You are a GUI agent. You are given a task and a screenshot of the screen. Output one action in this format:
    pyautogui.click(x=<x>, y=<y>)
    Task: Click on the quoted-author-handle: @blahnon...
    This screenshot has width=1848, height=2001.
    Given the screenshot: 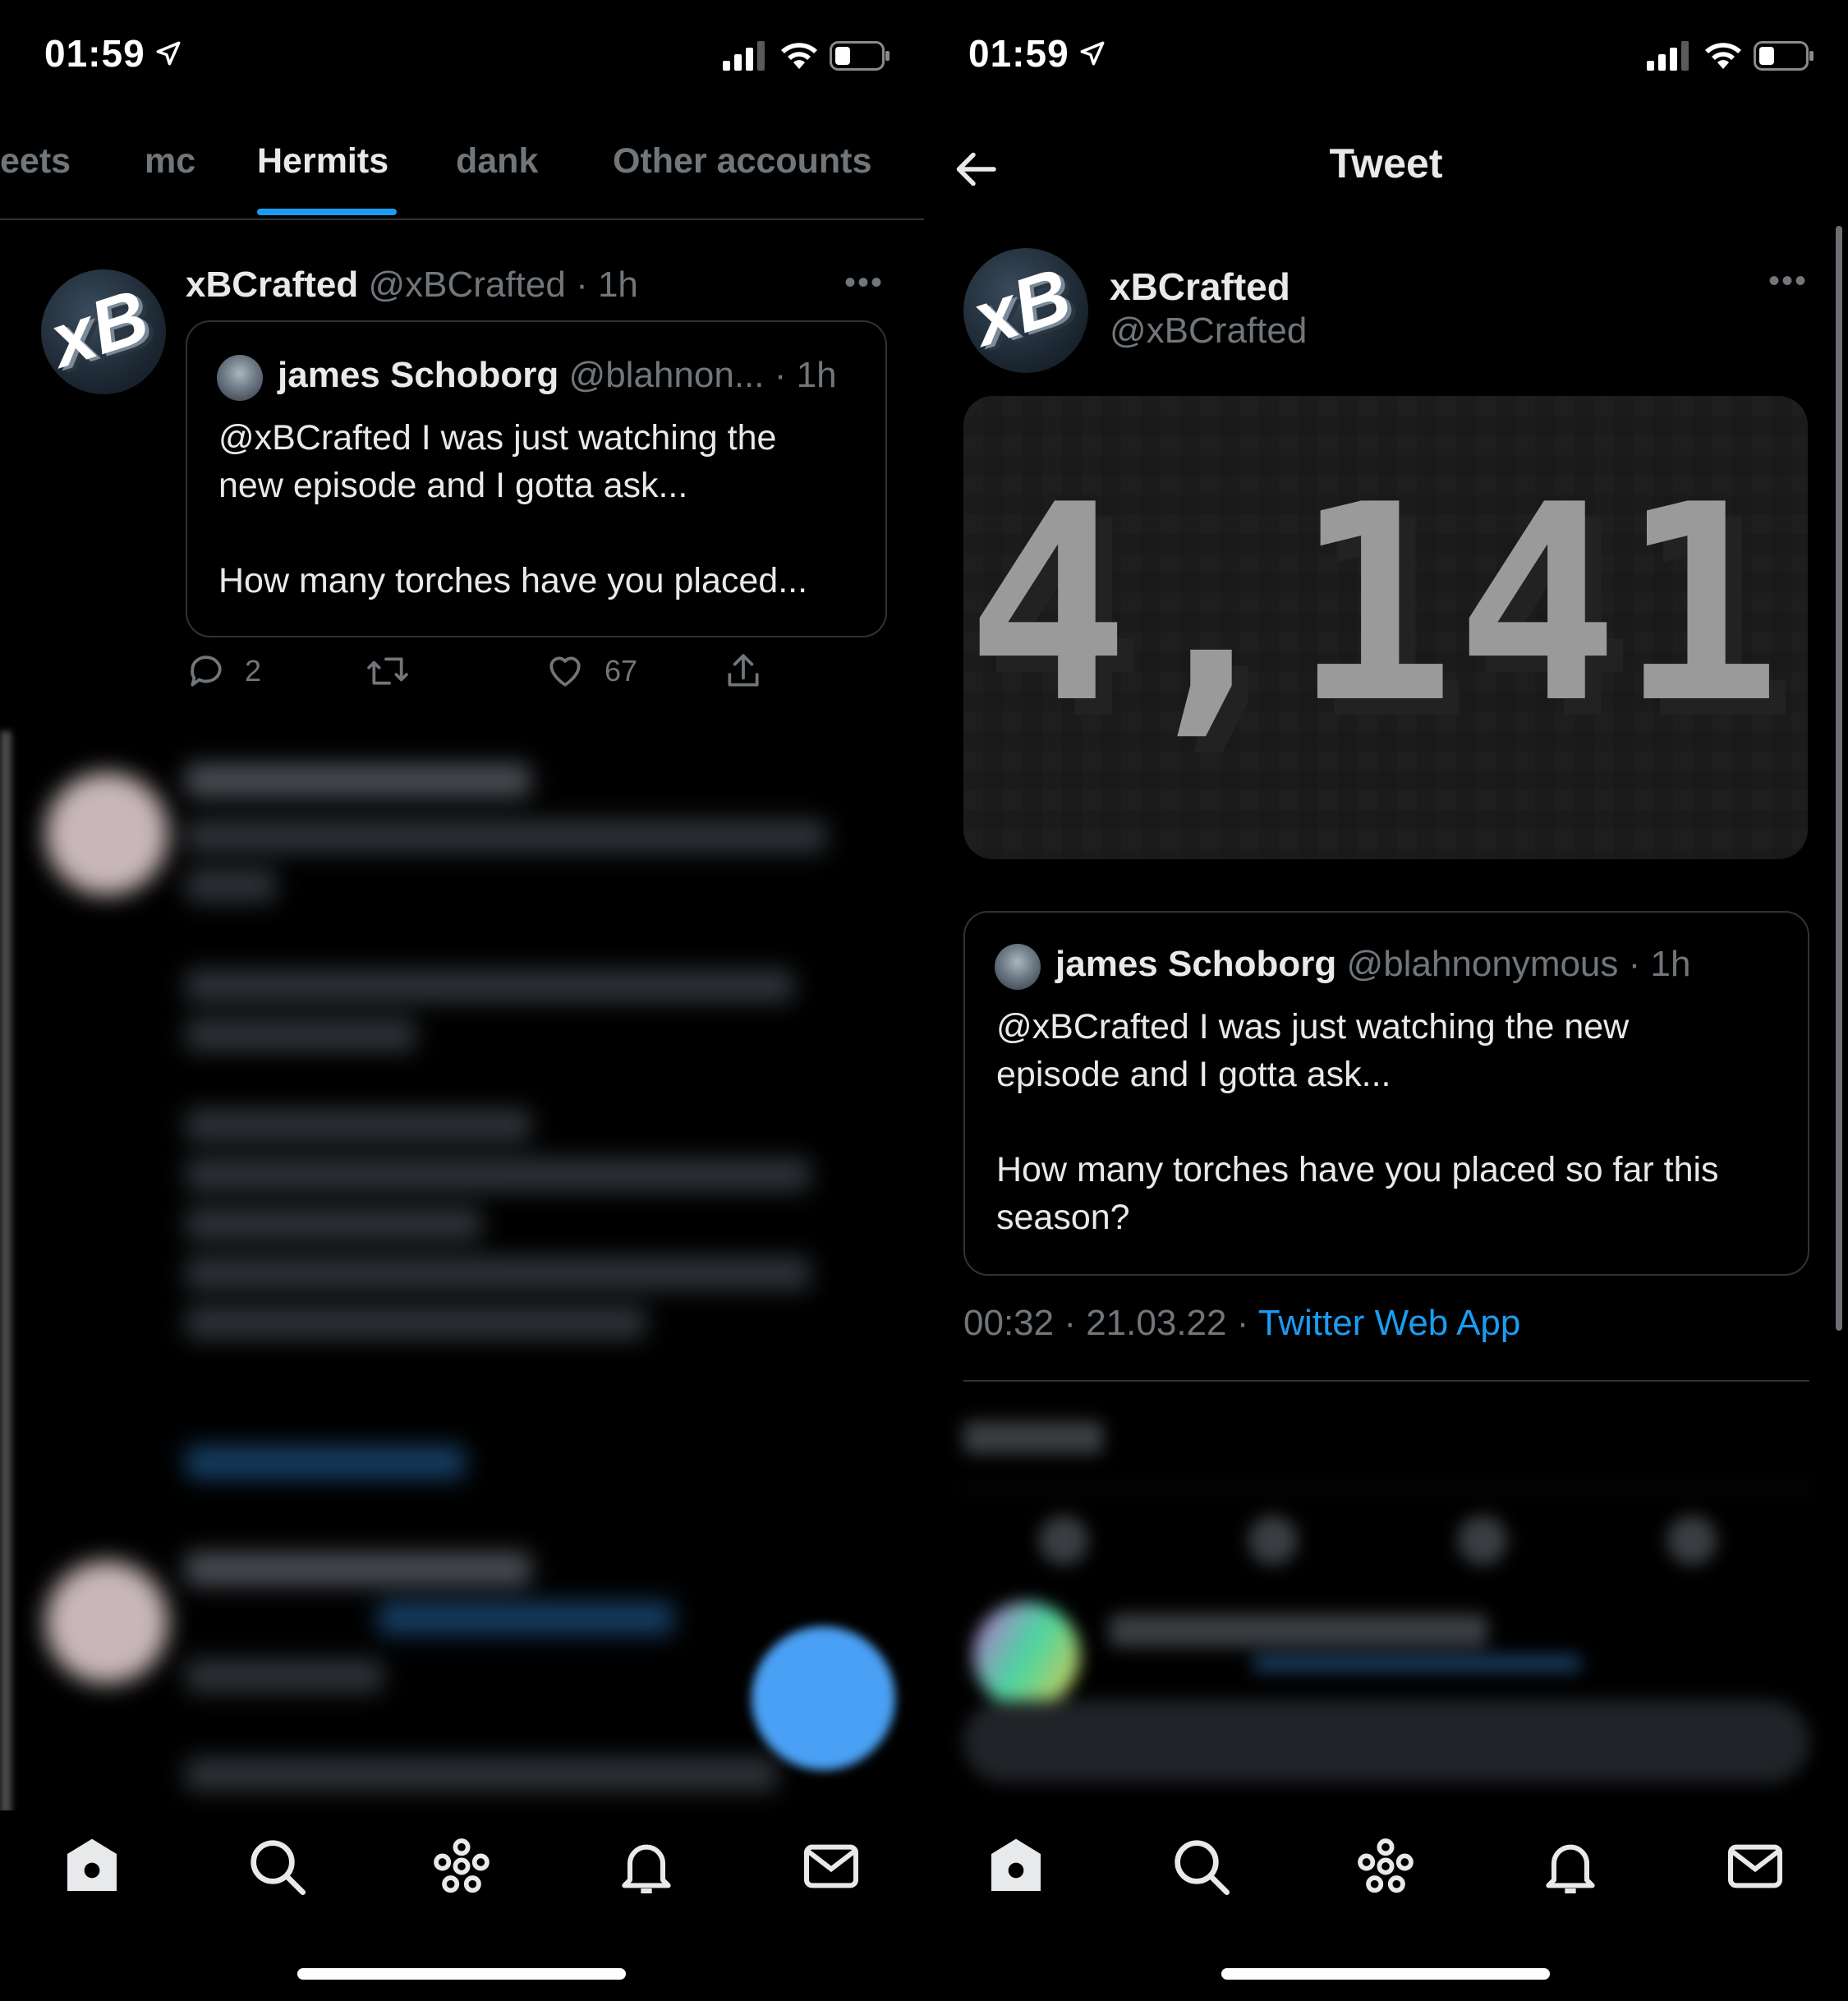 What is the action you would take?
    pyautogui.click(x=666, y=375)
    